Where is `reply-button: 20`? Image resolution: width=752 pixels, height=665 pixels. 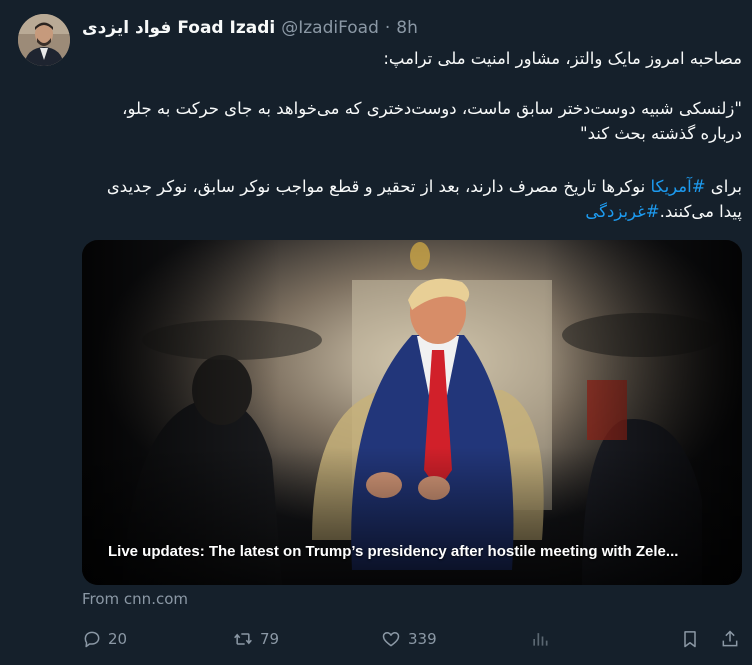
reply-button: 20 is located at coordinates (104, 639).